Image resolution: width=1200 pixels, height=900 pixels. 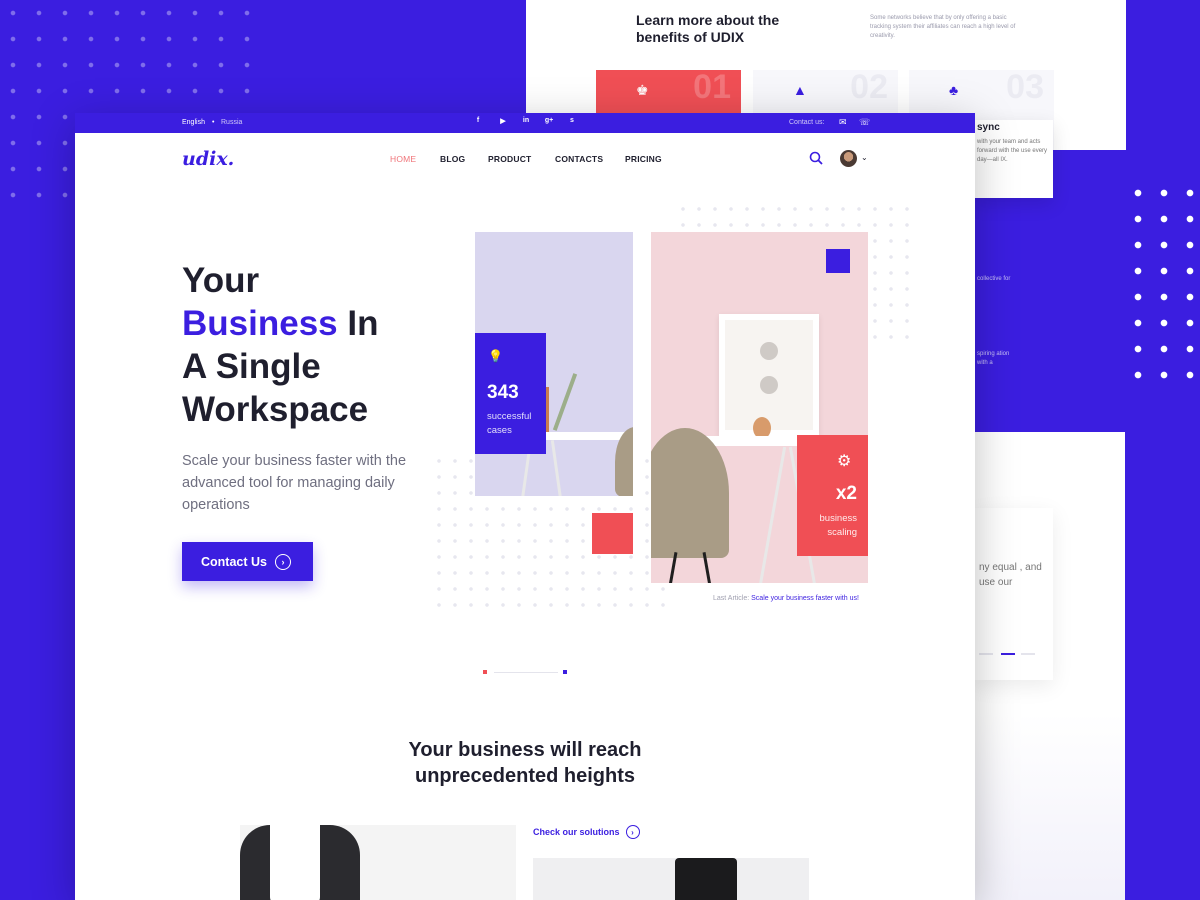 I want to click on mail-icon: ✉, so click(x=843, y=122).